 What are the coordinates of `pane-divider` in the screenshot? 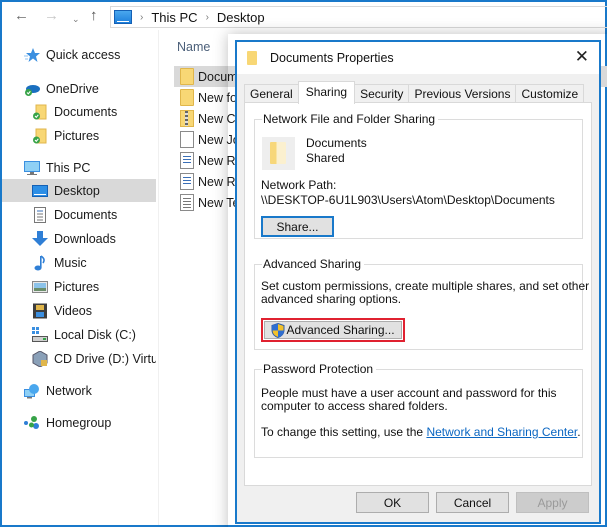 It's located at (158, 277).